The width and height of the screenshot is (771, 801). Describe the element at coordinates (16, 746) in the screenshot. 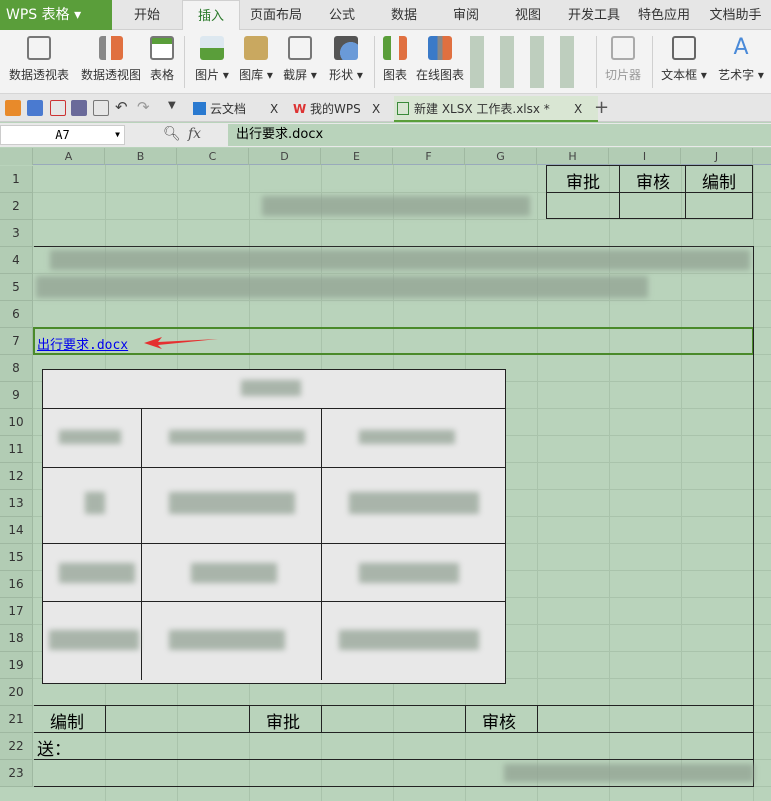

I see `row-header-22: 22` at that location.